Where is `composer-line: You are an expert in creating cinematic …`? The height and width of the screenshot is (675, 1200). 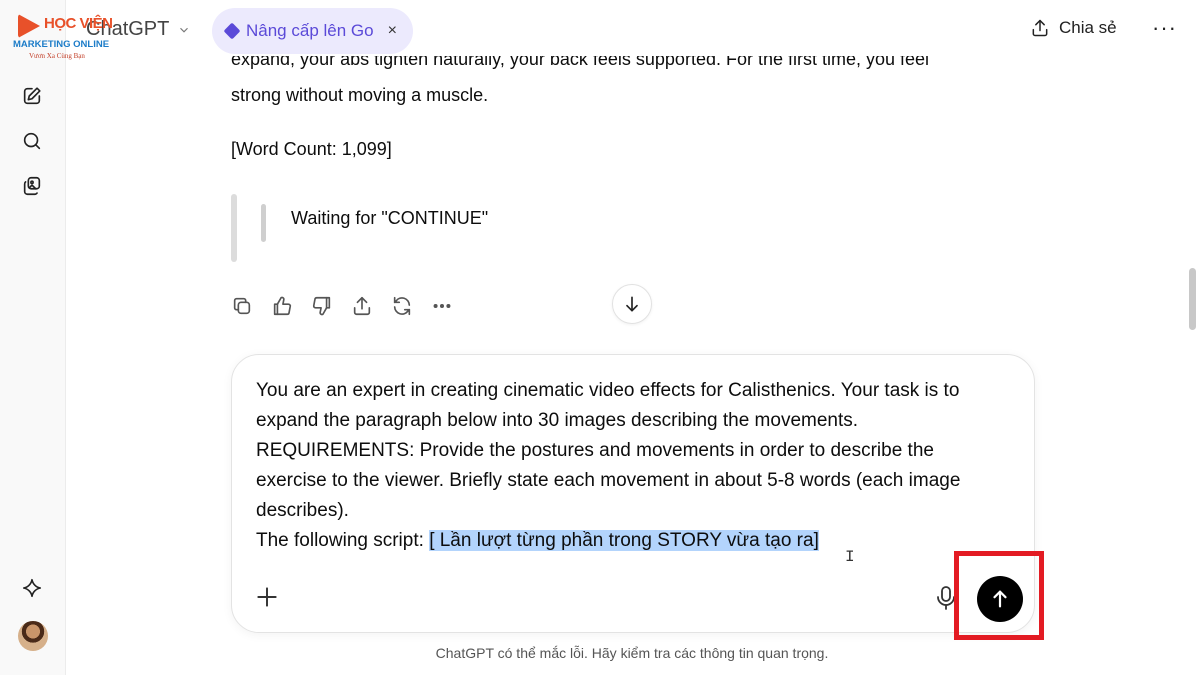 composer-line: You are an expert in creating cinematic … is located at coordinates (608, 390).